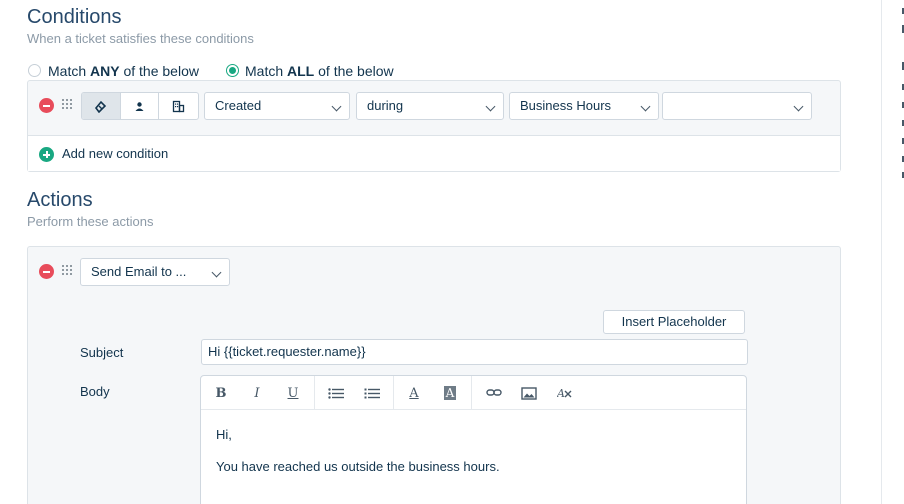 The width and height of the screenshot is (904, 504). I want to click on match-all-bold: ALL, so click(301, 71).